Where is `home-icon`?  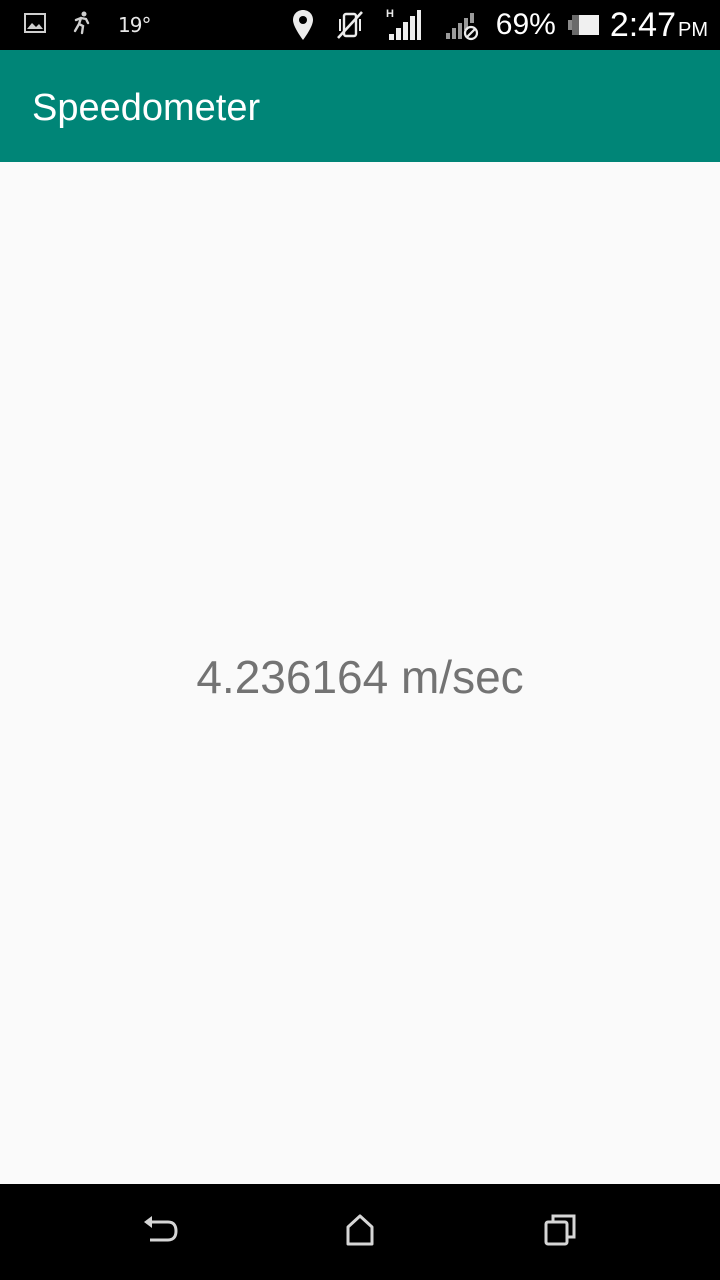
home-icon is located at coordinates (360, 1232).